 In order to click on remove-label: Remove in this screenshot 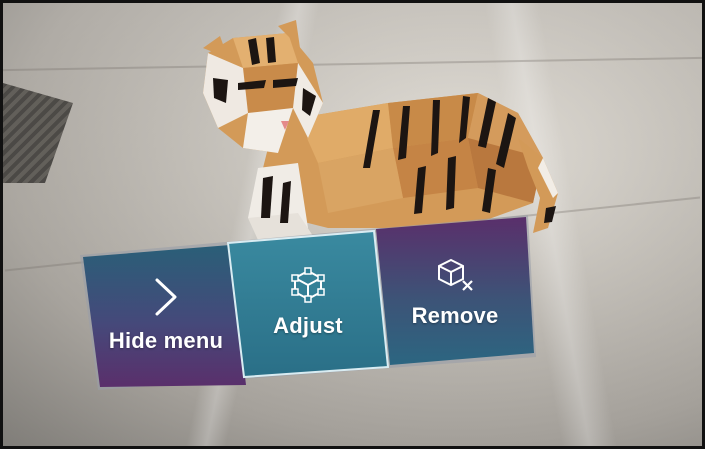, I will do `click(455, 315)`.